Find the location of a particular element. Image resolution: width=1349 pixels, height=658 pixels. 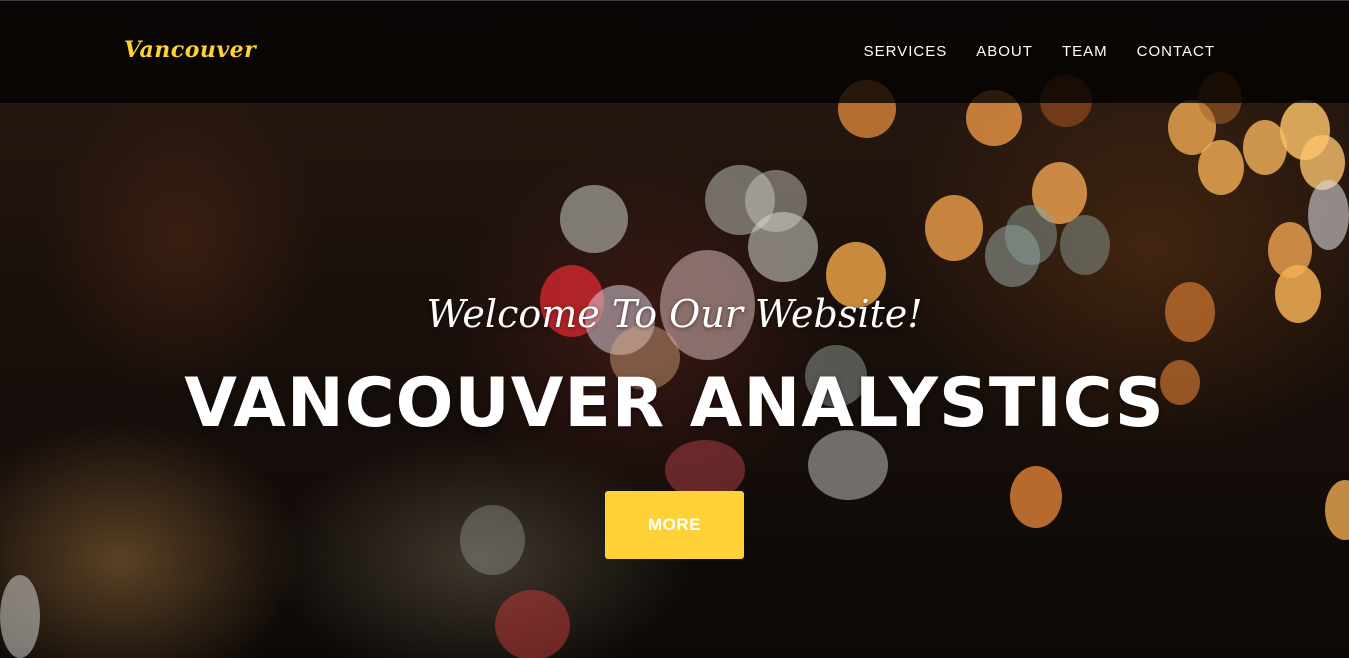

hero-lead-text: Welcome To Our Website! is located at coordinates (674, 314).